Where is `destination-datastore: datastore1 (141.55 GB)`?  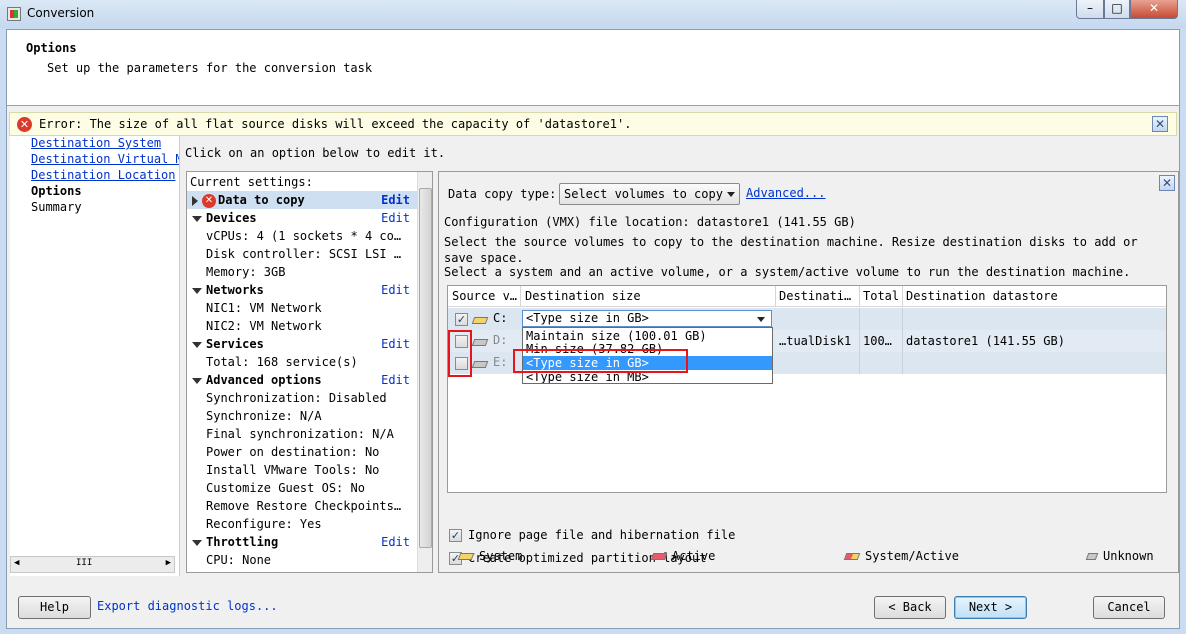 destination-datastore: datastore1 (141.55 GB) is located at coordinates (985, 341).